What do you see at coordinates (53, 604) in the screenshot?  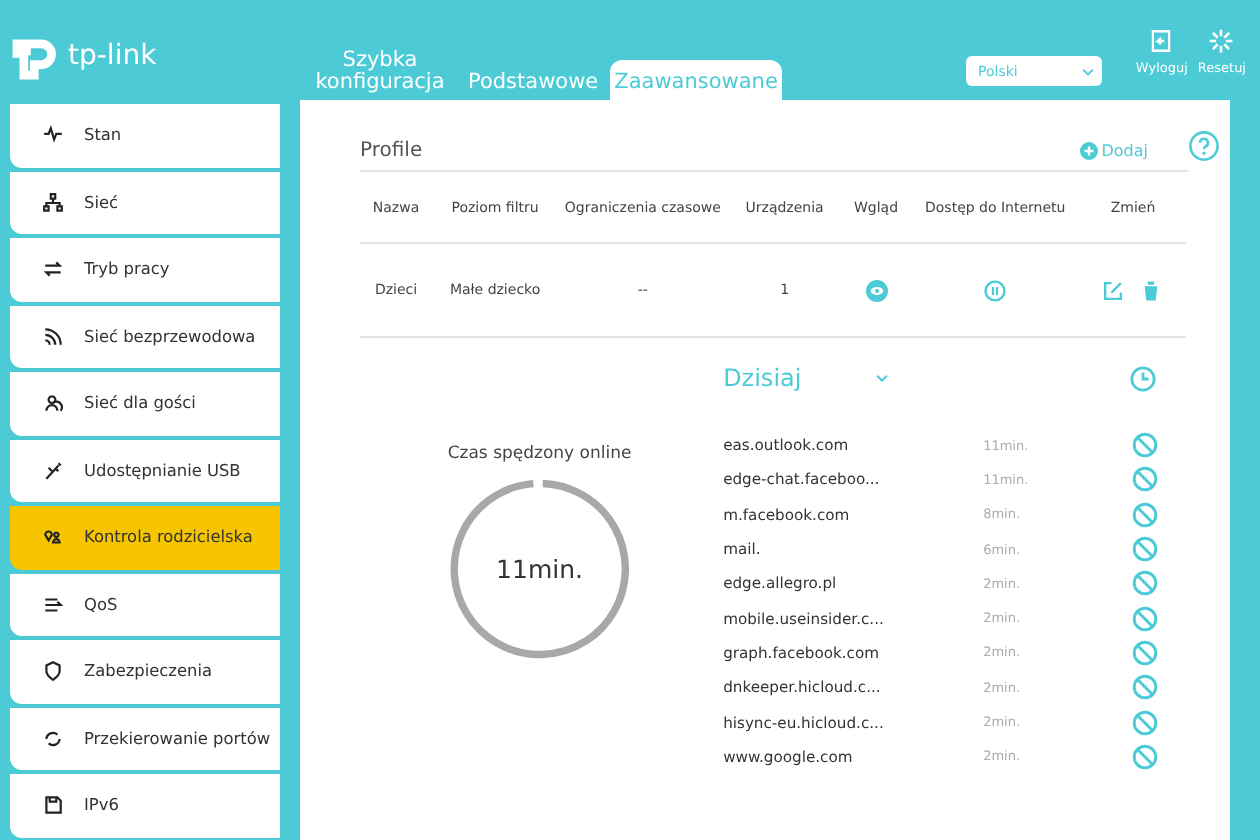 I see `lines-arrow-icon` at bounding box center [53, 604].